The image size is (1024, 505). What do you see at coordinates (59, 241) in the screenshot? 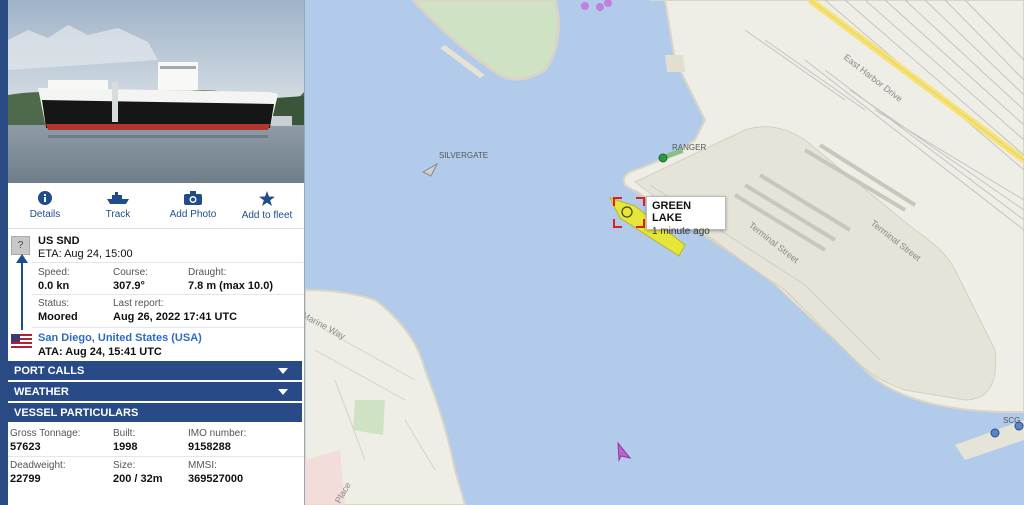
I see `origin-port: US SND` at bounding box center [59, 241].